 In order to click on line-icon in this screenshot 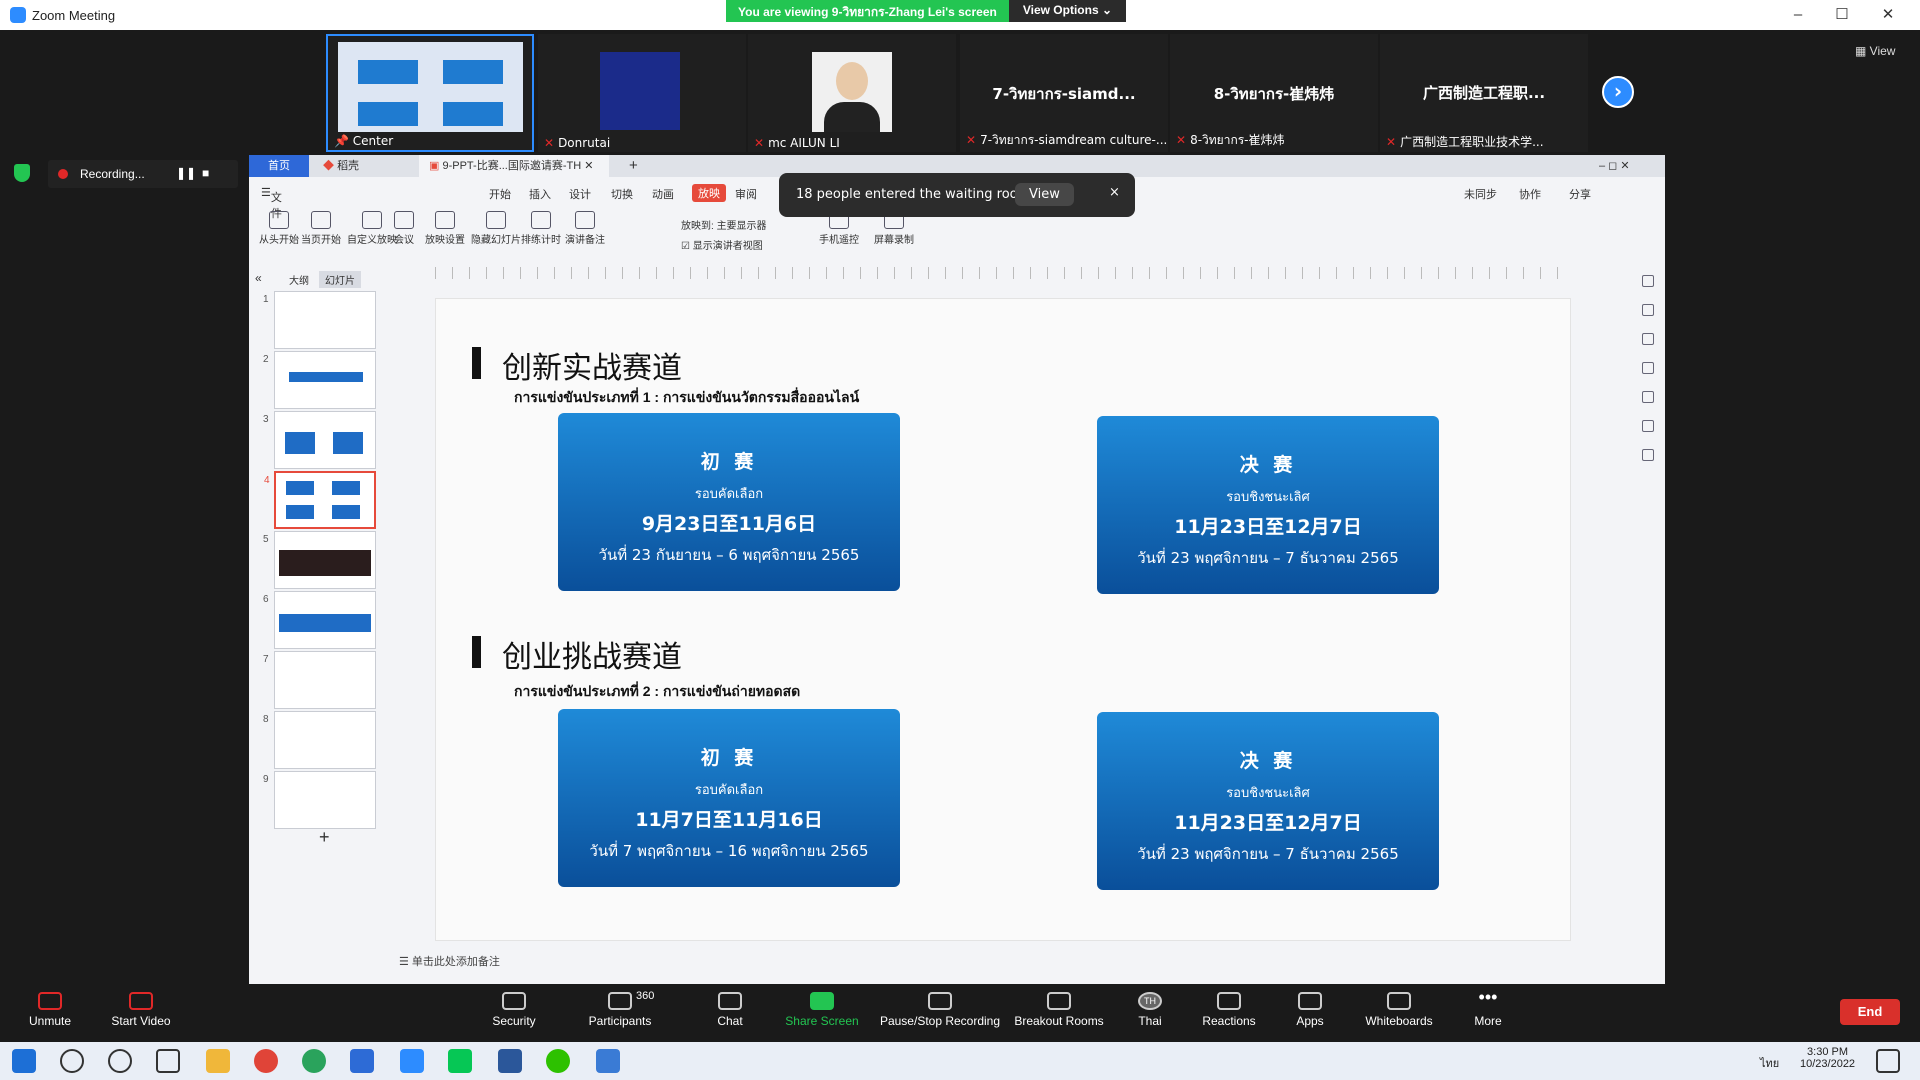, I will do `click(460, 1061)`.